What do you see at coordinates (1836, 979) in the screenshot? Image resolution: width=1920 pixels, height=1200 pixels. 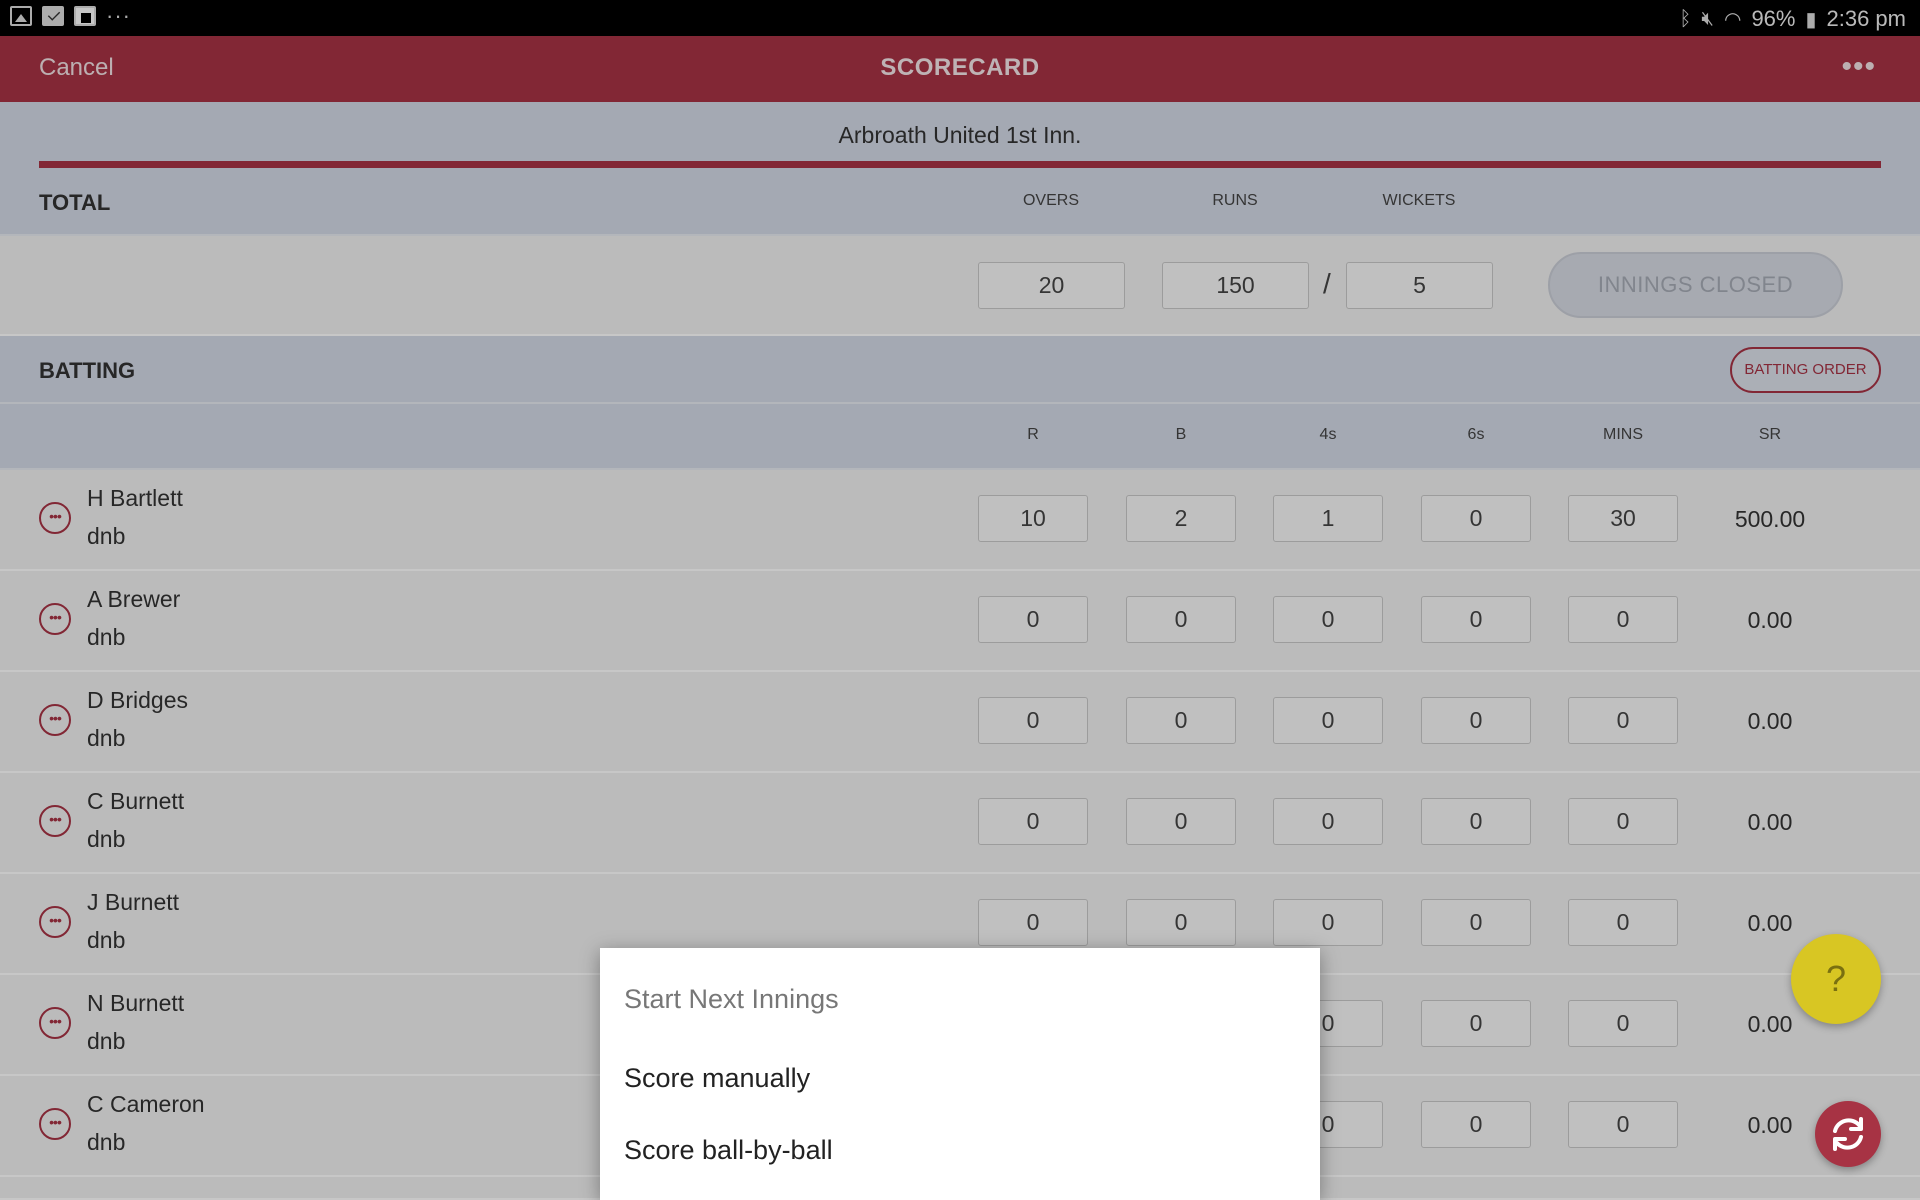 I see `help-icon: ?` at bounding box center [1836, 979].